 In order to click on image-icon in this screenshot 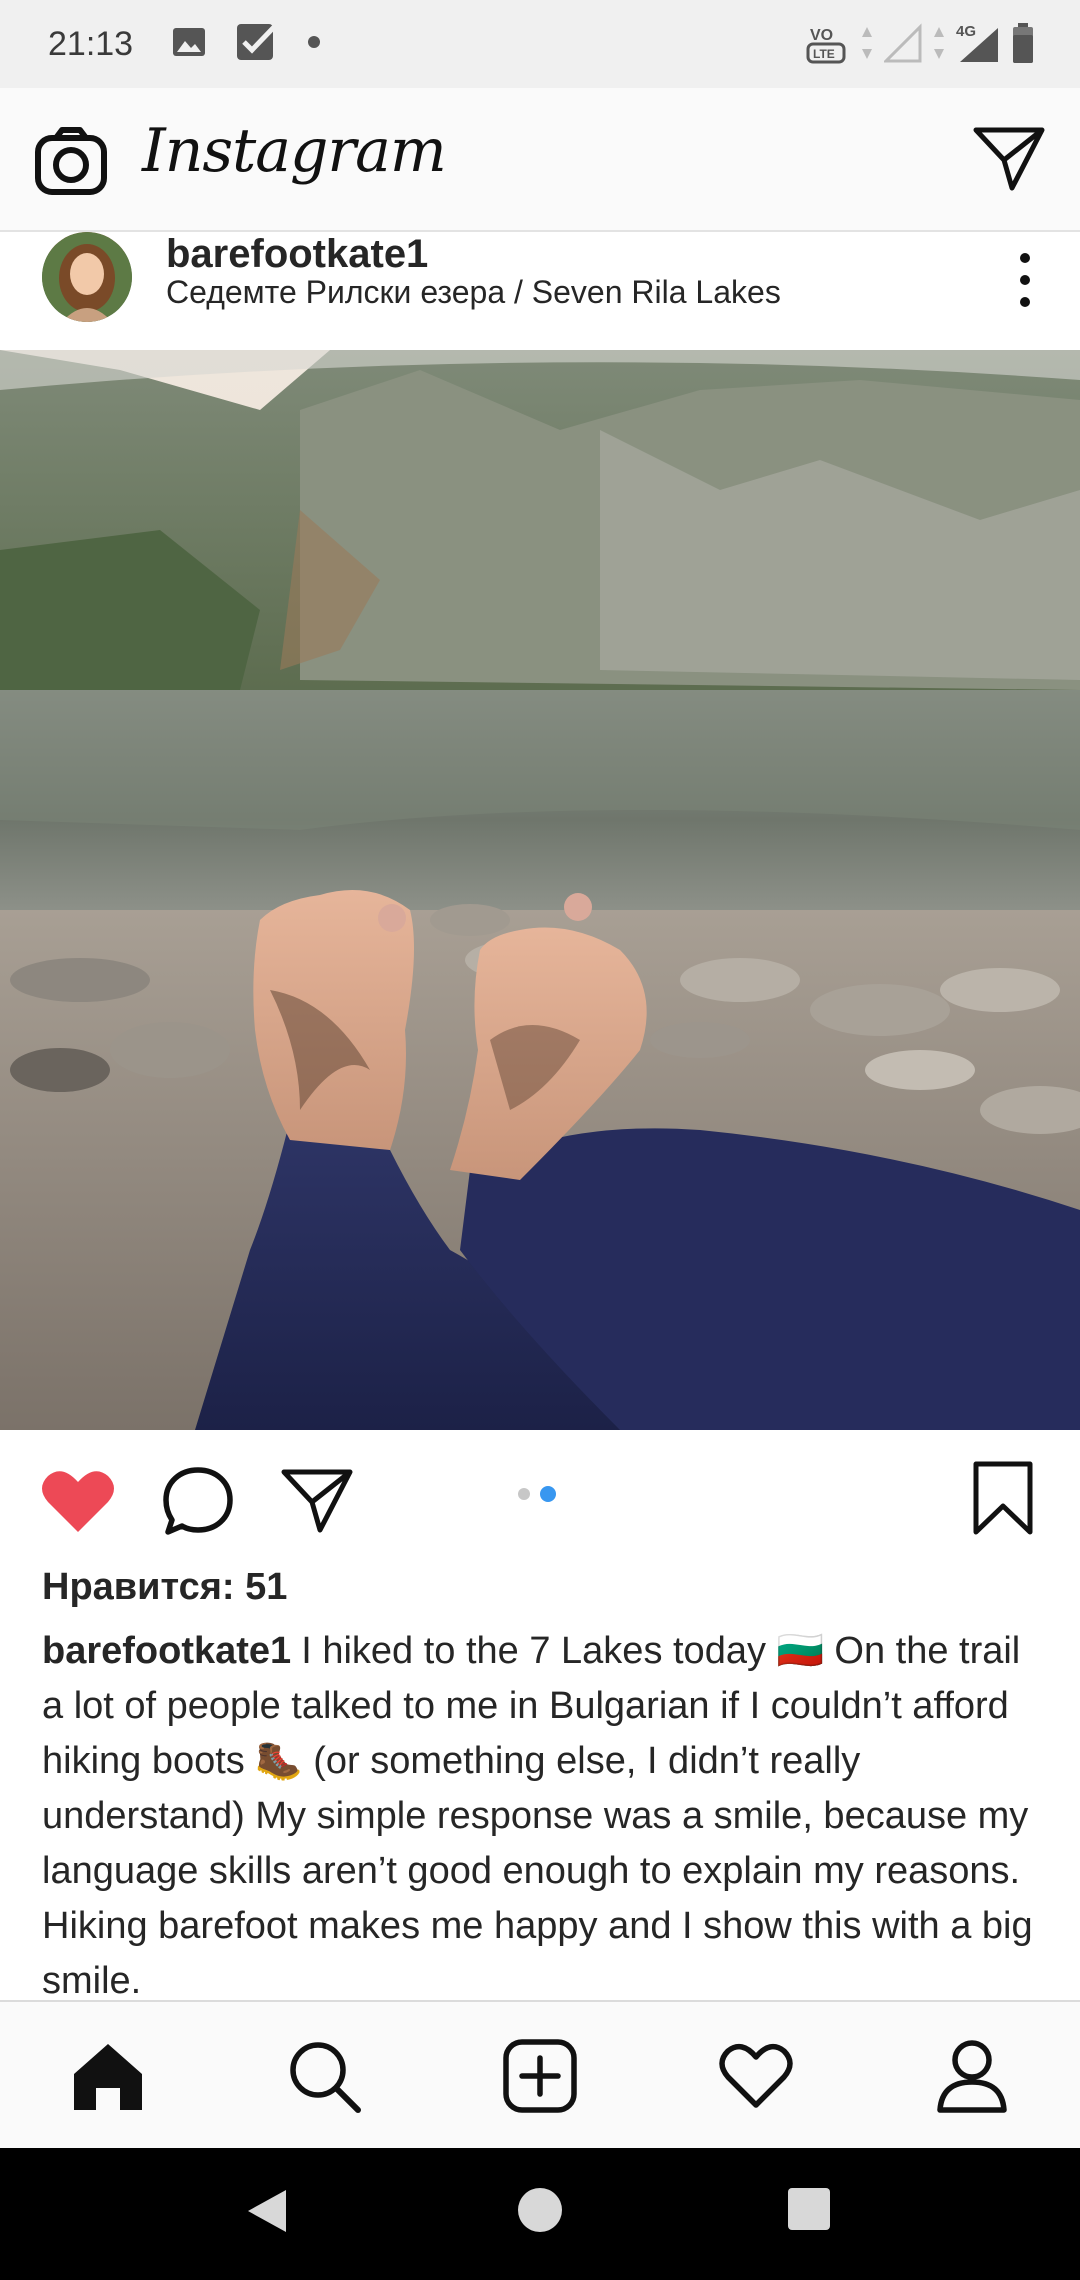, I will do `click(189, 44)`.